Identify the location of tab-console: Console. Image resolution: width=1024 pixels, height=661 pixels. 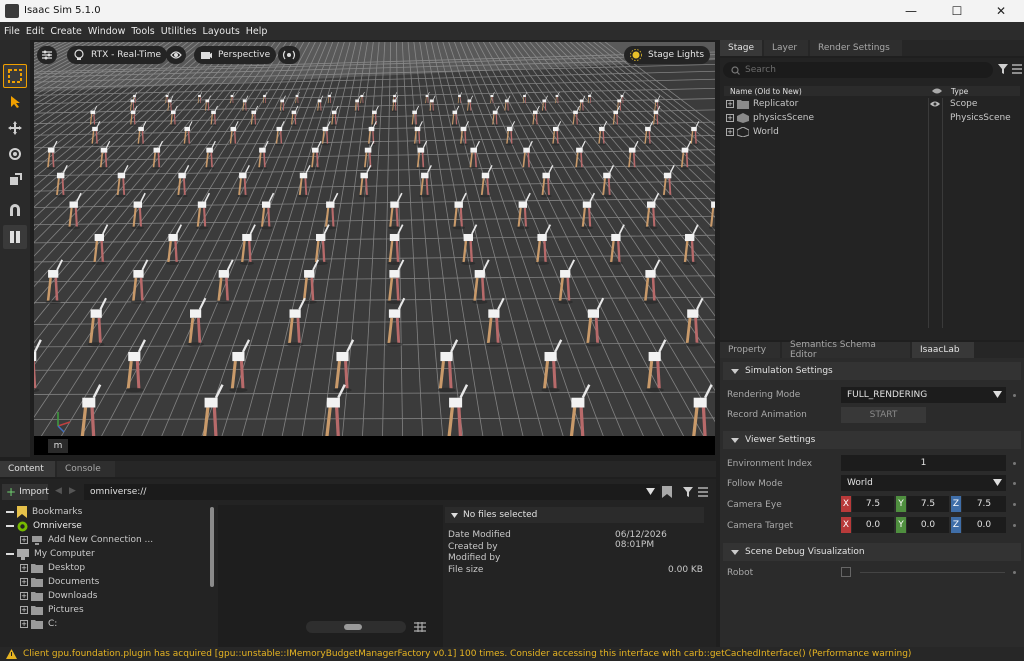
(86, 469).